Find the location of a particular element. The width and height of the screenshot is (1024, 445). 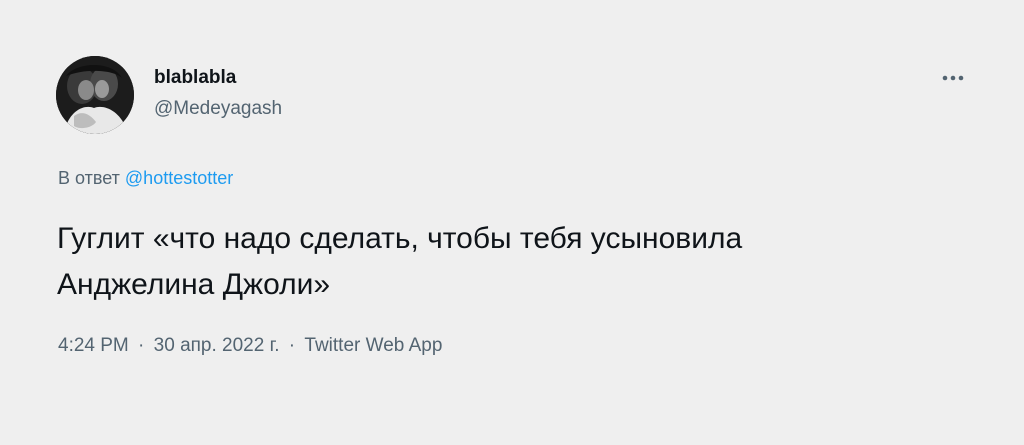

author-names: blablabla @Medeyagash is located at coordinates (218, 94).